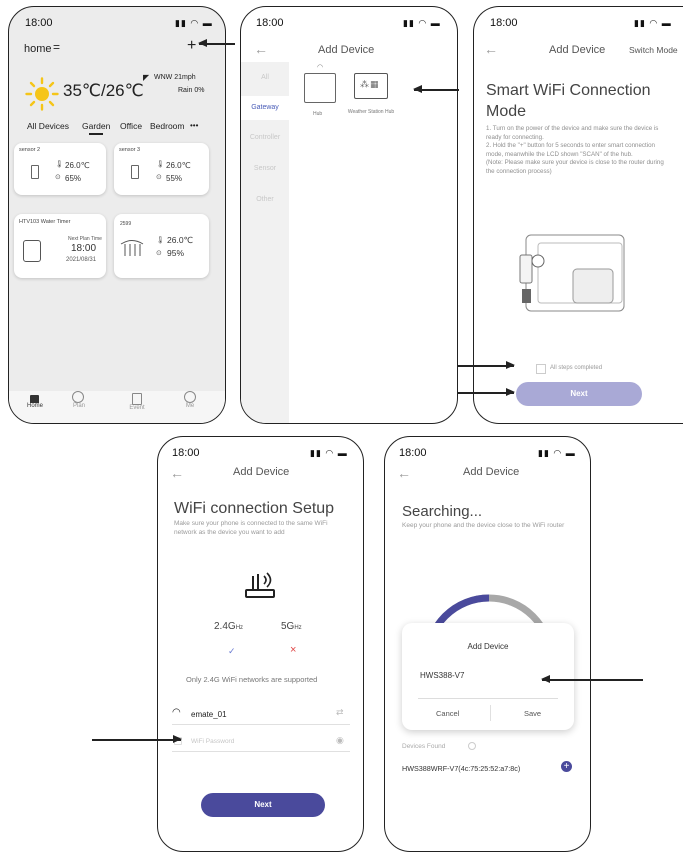 The image size is (683, 854). I want to click on loading-spinner-icon, so click(472, 746).